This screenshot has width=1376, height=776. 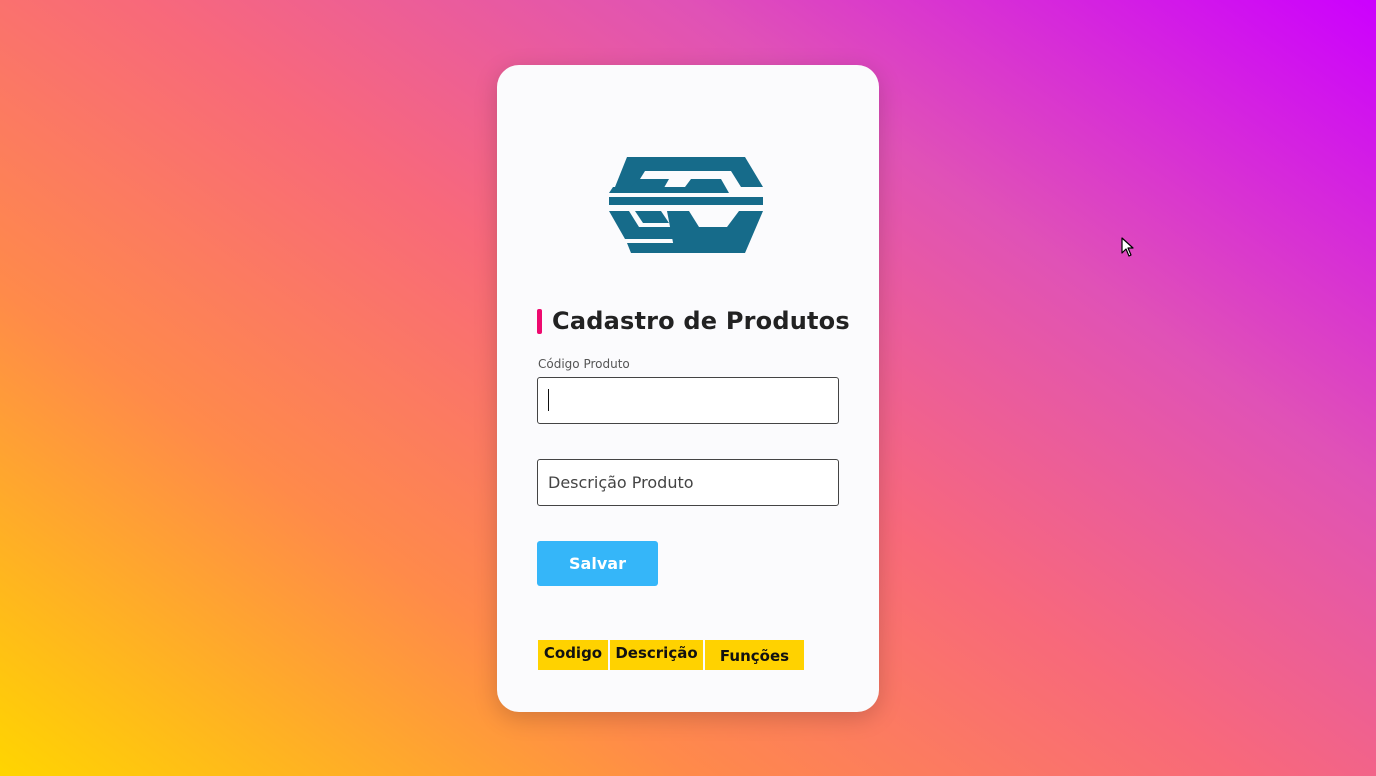 I want to click on products-table-header: Codigo Descrição Funções, so click(x=672, y=655).